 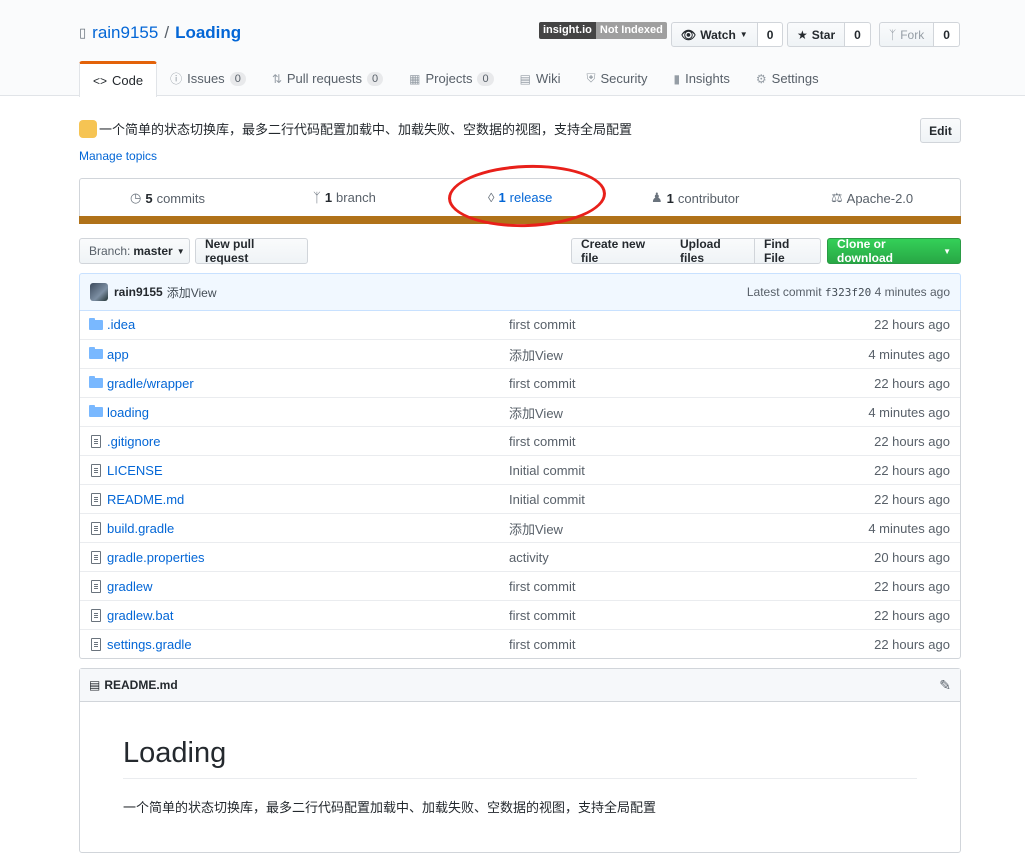 I want to click on avatar, so click(x=99, y=292).